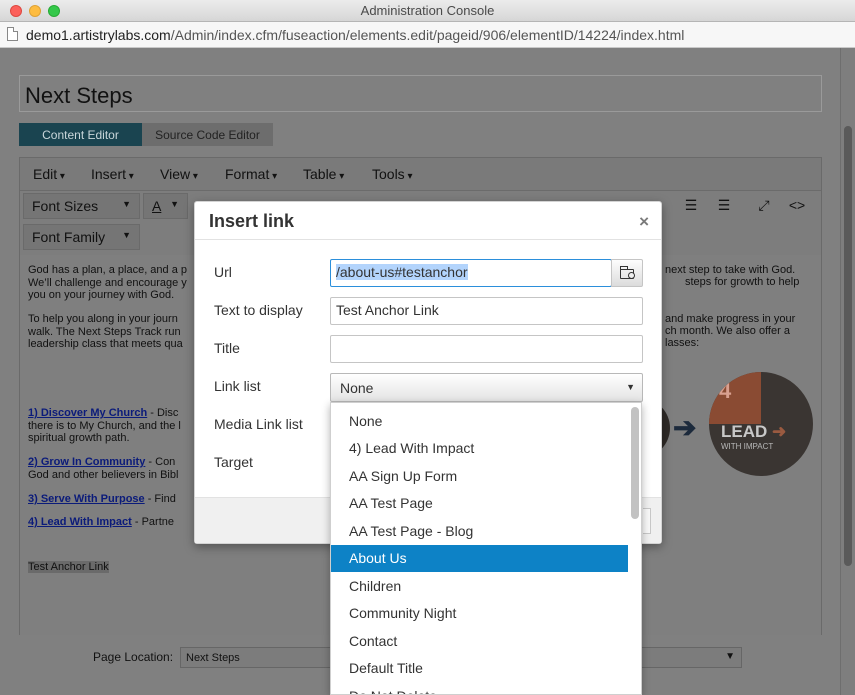 This screenshot has height=695, width=855. What do you see at coordinates (848, 346) in the screenshot?
I see `page-scroll-thumb` at bounding box center [848, 346].